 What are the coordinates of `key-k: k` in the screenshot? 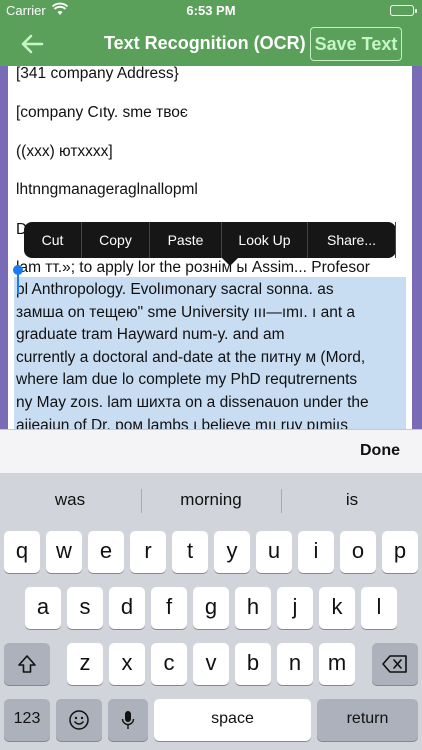 It's located at (337, 608).